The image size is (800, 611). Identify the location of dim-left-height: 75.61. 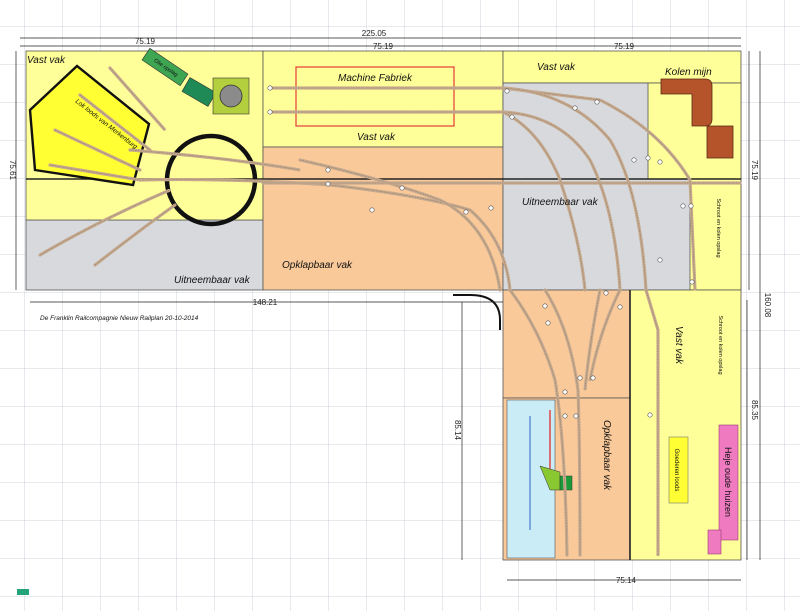
(12, 170).